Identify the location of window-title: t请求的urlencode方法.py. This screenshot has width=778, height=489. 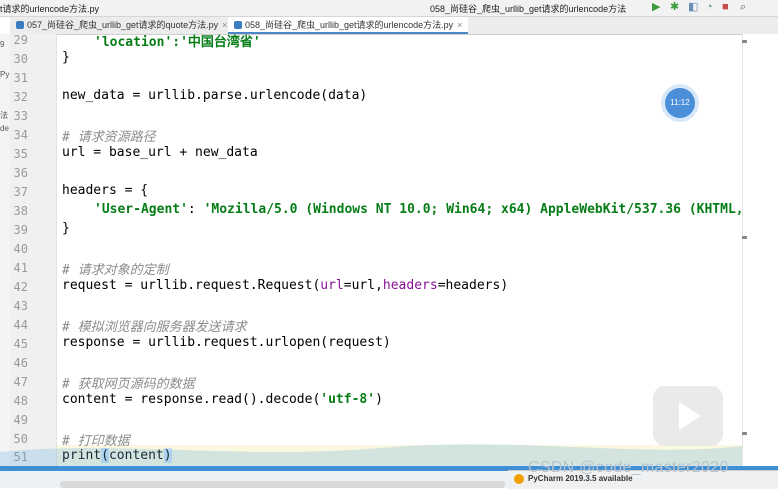
(50, 9).